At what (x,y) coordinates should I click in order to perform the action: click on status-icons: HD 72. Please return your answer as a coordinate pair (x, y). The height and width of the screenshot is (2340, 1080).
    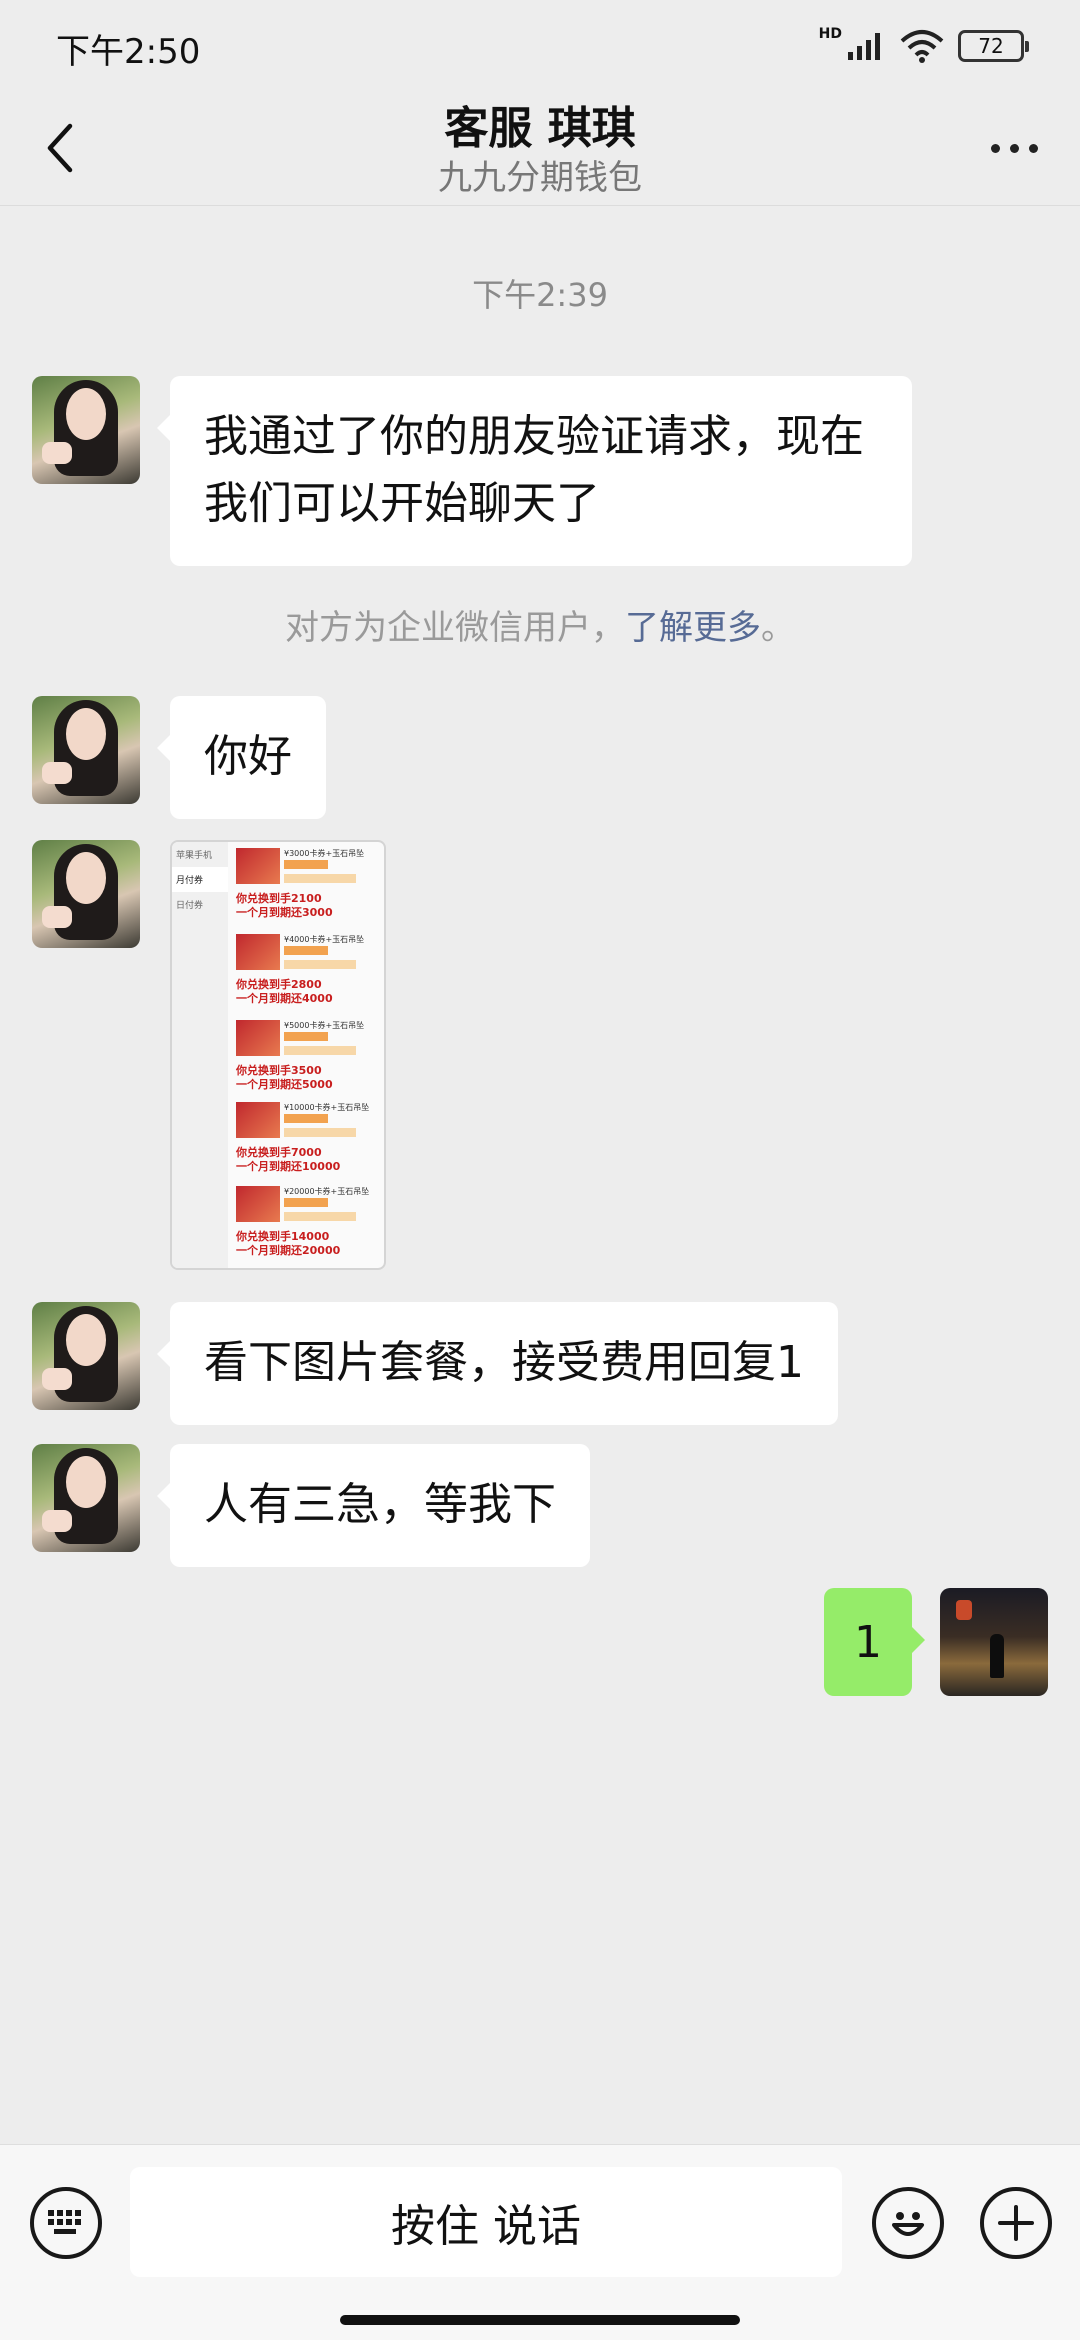
    Looking at the image, I should click on (923, 46).